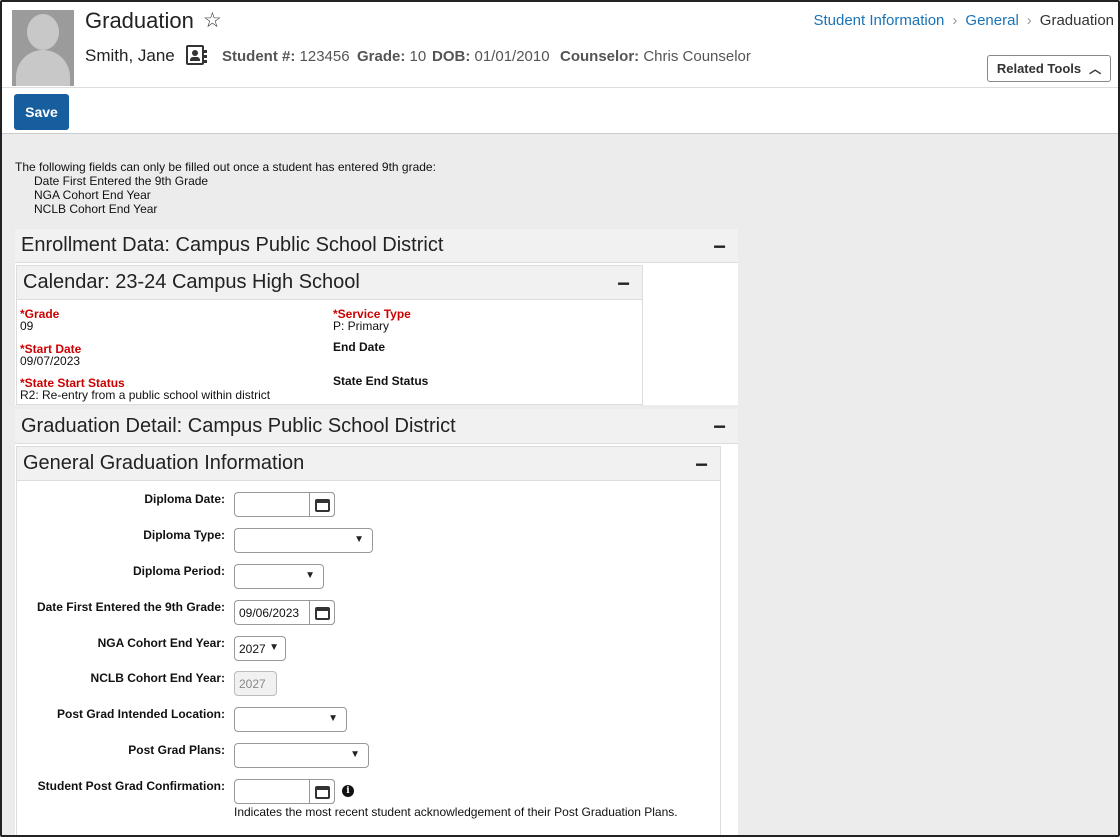 The height and width of the screenshot is (837, 1120). I want to click on student-counselor: Counselor: Chris Counselor, so click(655, 56).